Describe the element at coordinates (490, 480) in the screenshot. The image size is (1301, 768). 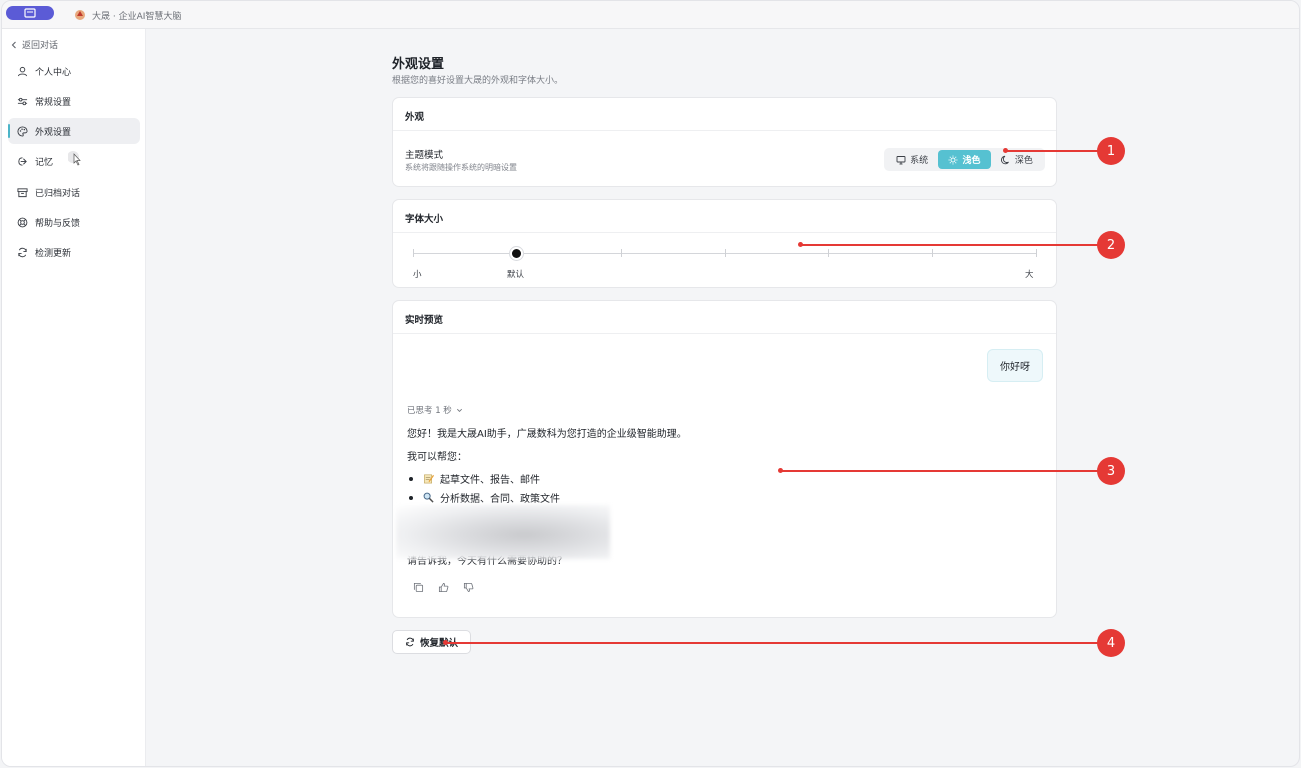
I see `list-item-text: 起草文件、报告、邮件` at that location.